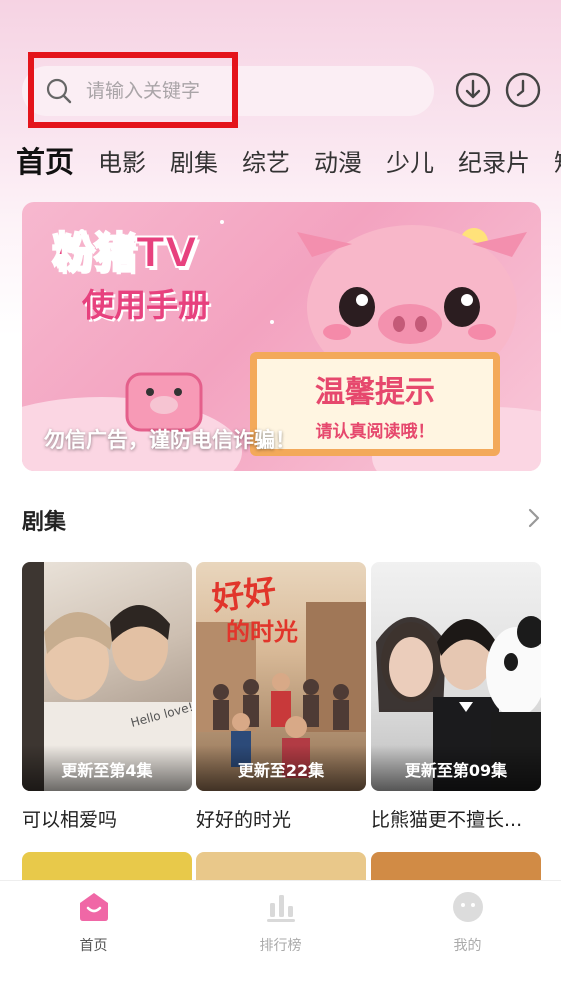 Image resolution: width=561 pixels, height=985 pixels. Describe the element at coordinates (338, 160) in the screenshot. I see `tab-anime: 动漫` at that location.